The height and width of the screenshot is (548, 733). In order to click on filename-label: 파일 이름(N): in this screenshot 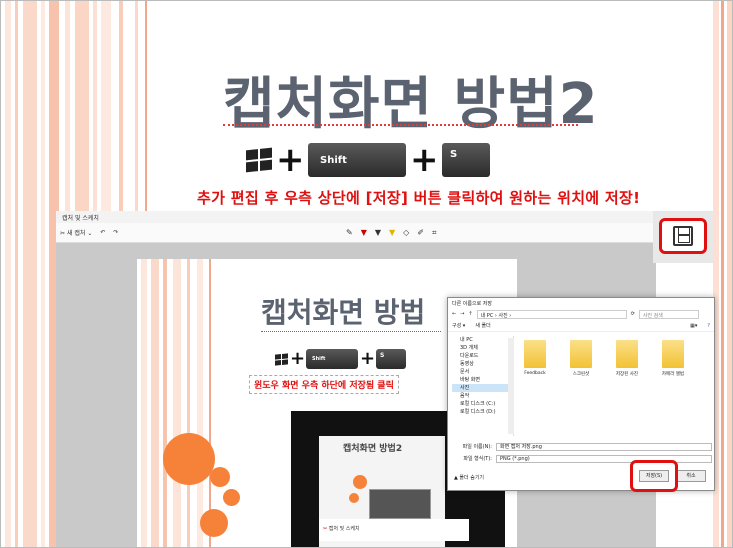, I will do `click(477, 447)`.